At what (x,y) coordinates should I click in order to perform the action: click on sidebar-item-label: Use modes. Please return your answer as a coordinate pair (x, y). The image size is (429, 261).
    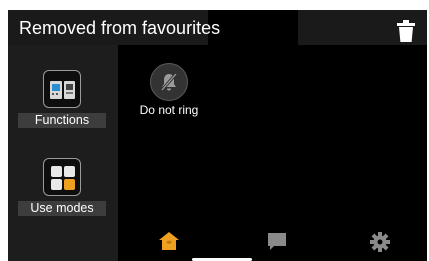
    Looking at the image, I should click on (62, 208).